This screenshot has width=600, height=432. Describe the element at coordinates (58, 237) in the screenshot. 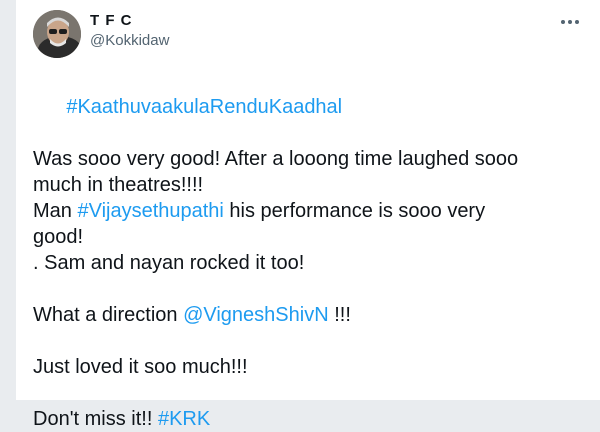

I see `tweet-line: good!` at that location.